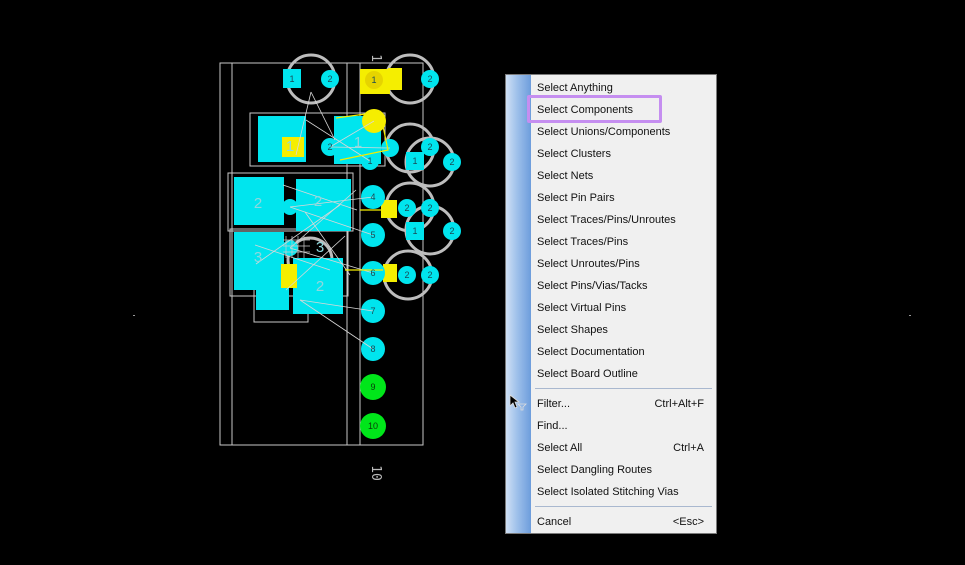 The height and width of the screenshot is (565, 965). I want to click on menu-item-select-nets: Select Nets, so click(623, 176).